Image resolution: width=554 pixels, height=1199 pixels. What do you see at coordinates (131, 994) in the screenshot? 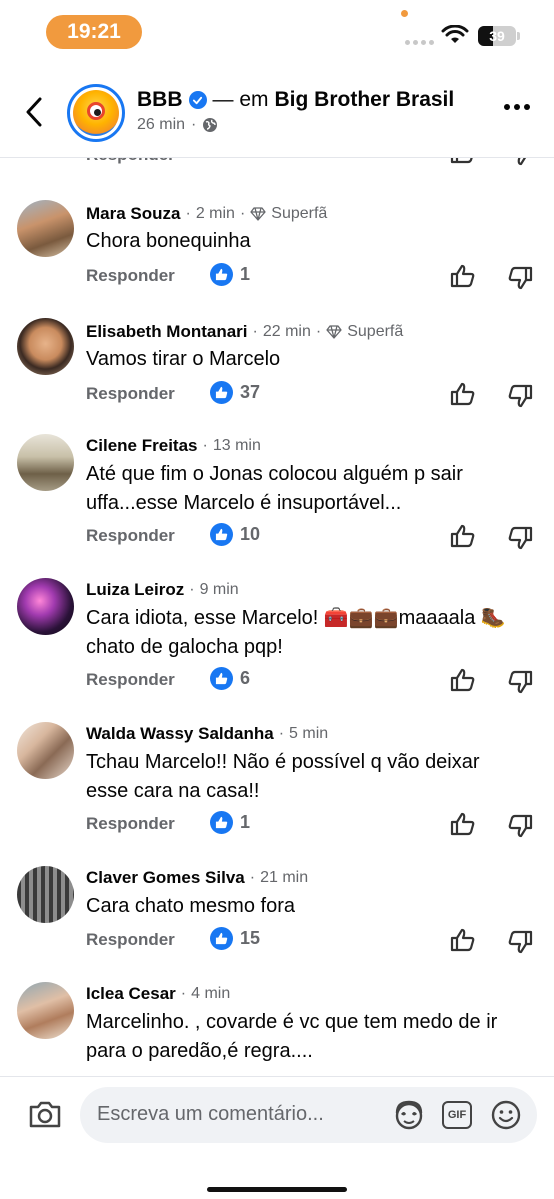
I see `commenter-name: Iclea Cesar` at bounding box center [131, 994].